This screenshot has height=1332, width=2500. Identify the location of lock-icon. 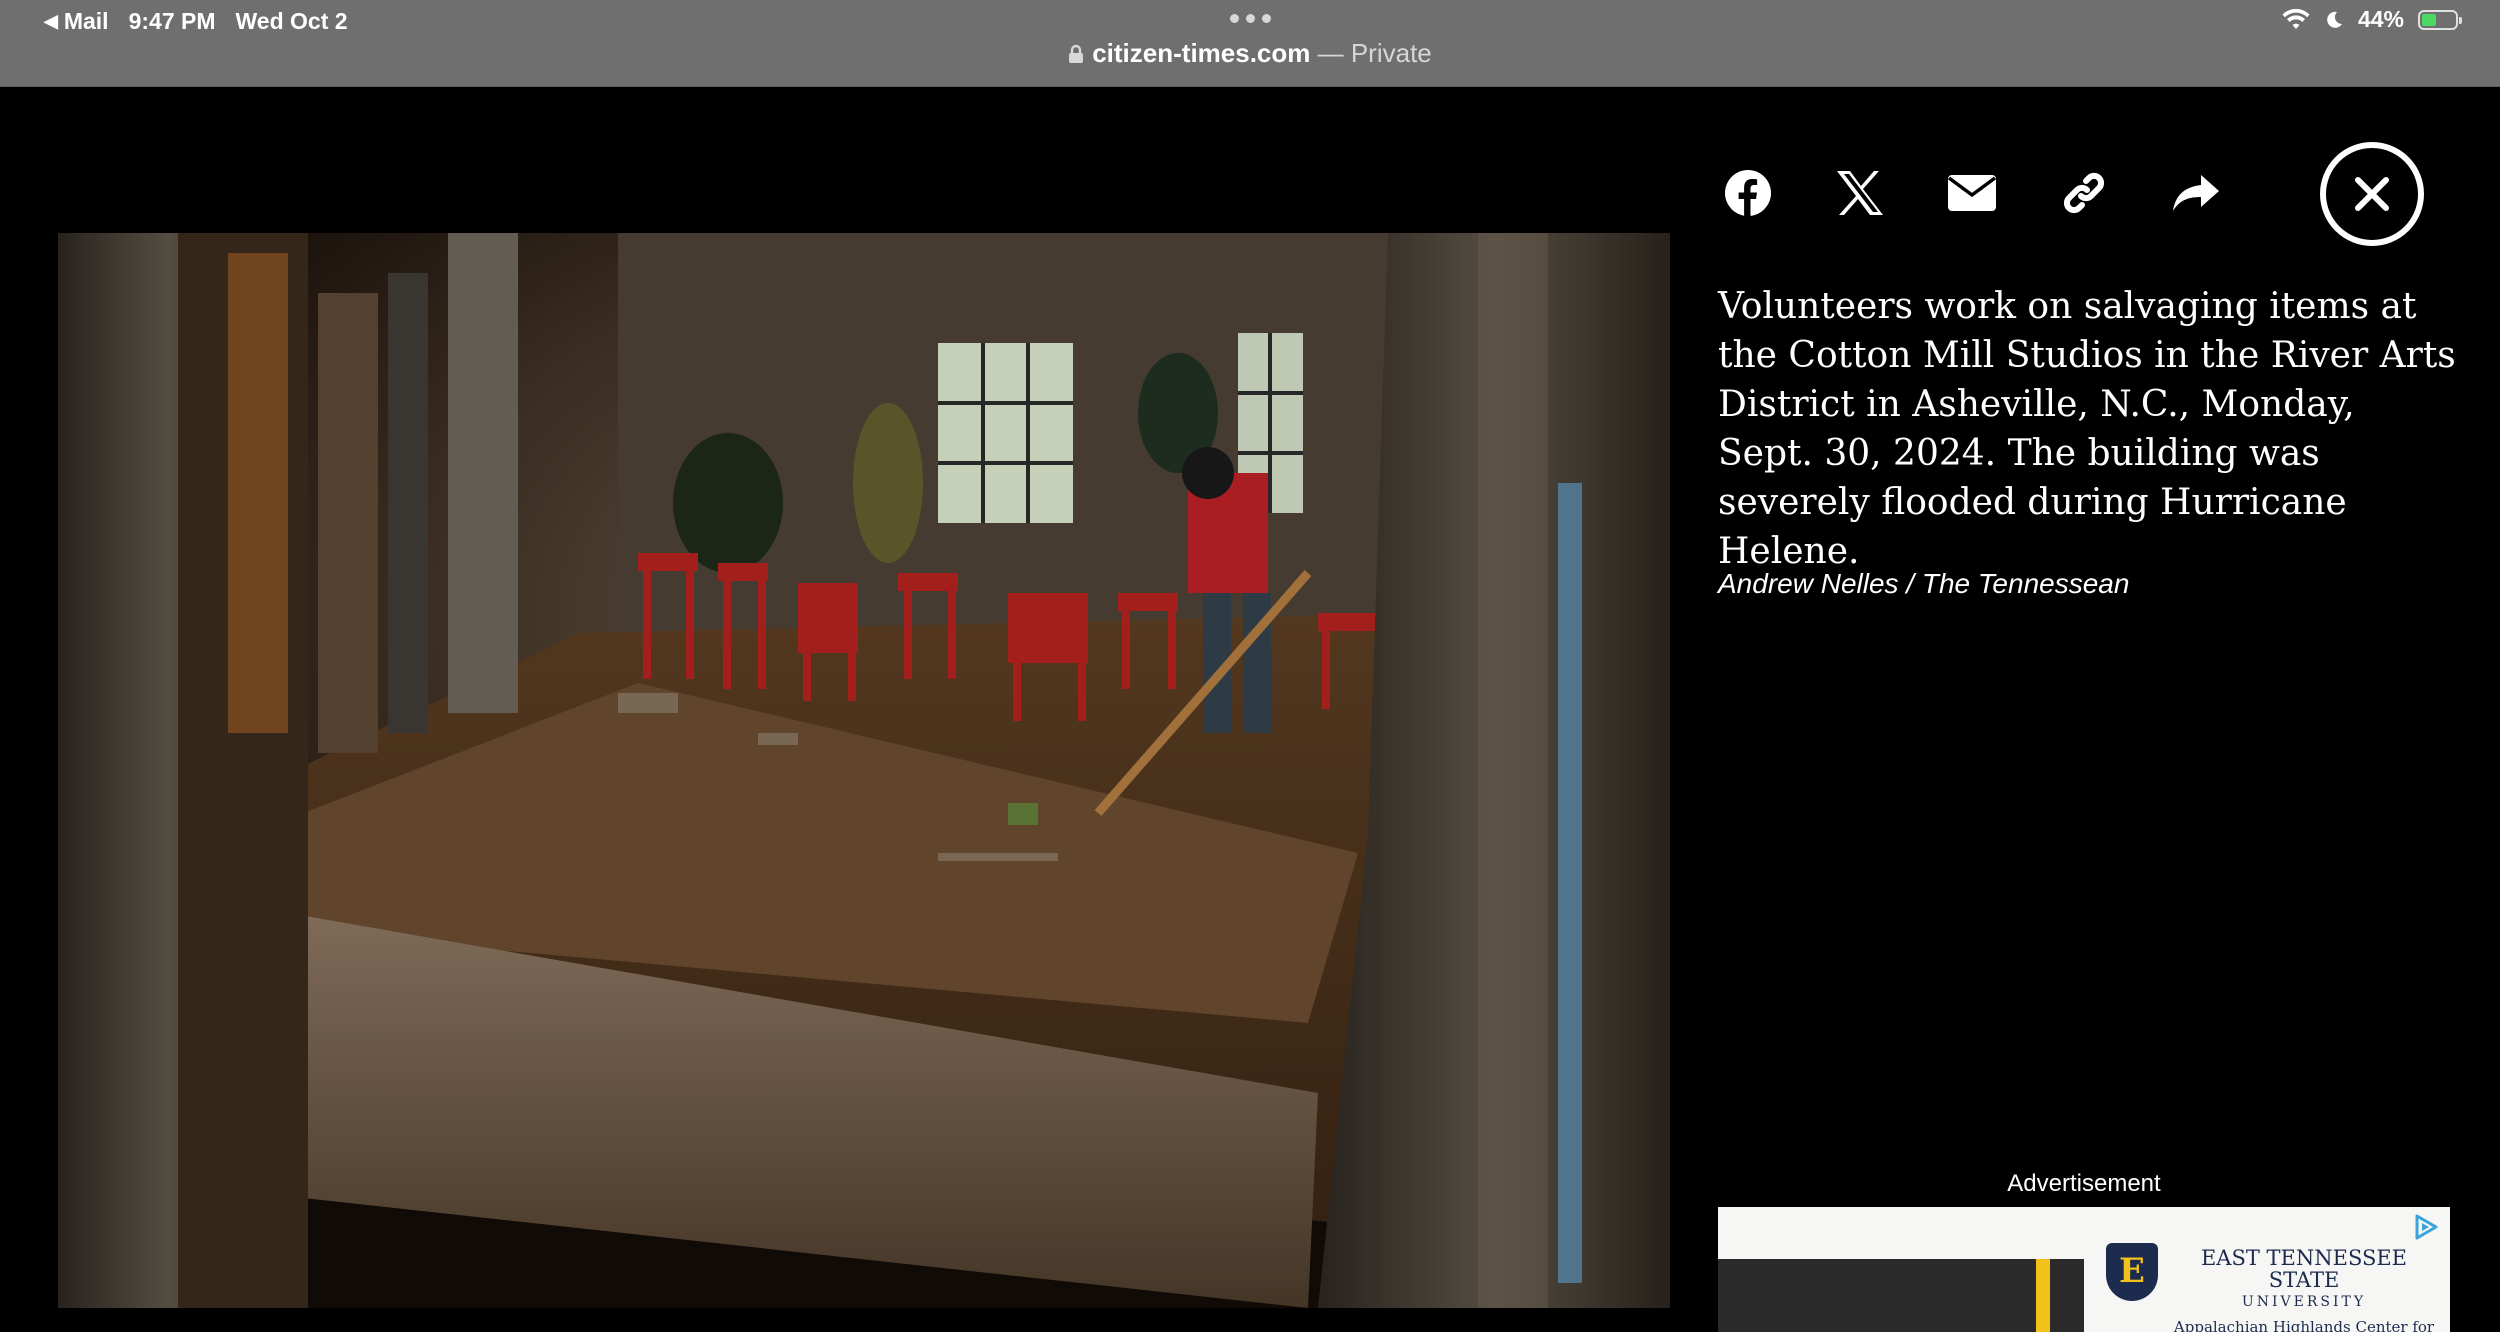
(1076, 53).